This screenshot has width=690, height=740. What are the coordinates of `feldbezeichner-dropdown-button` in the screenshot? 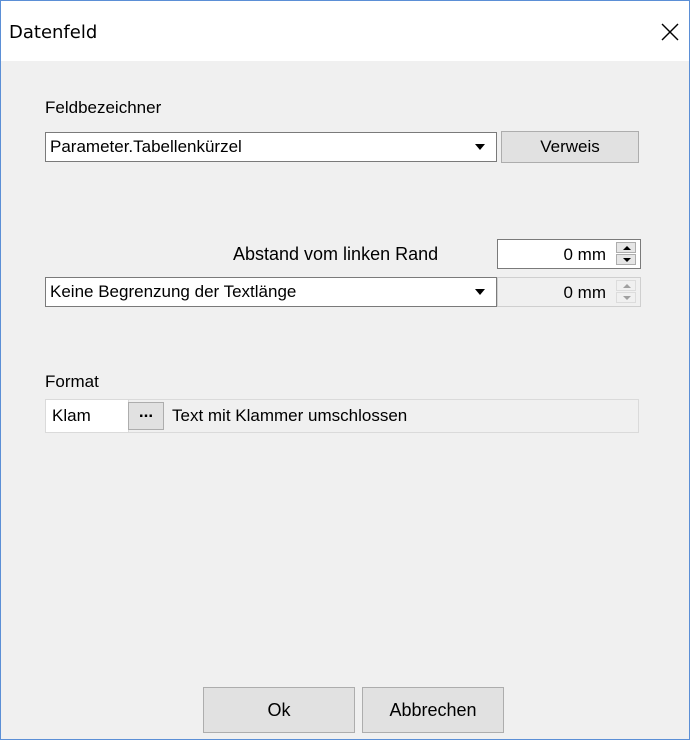 It's located at (480, 147).